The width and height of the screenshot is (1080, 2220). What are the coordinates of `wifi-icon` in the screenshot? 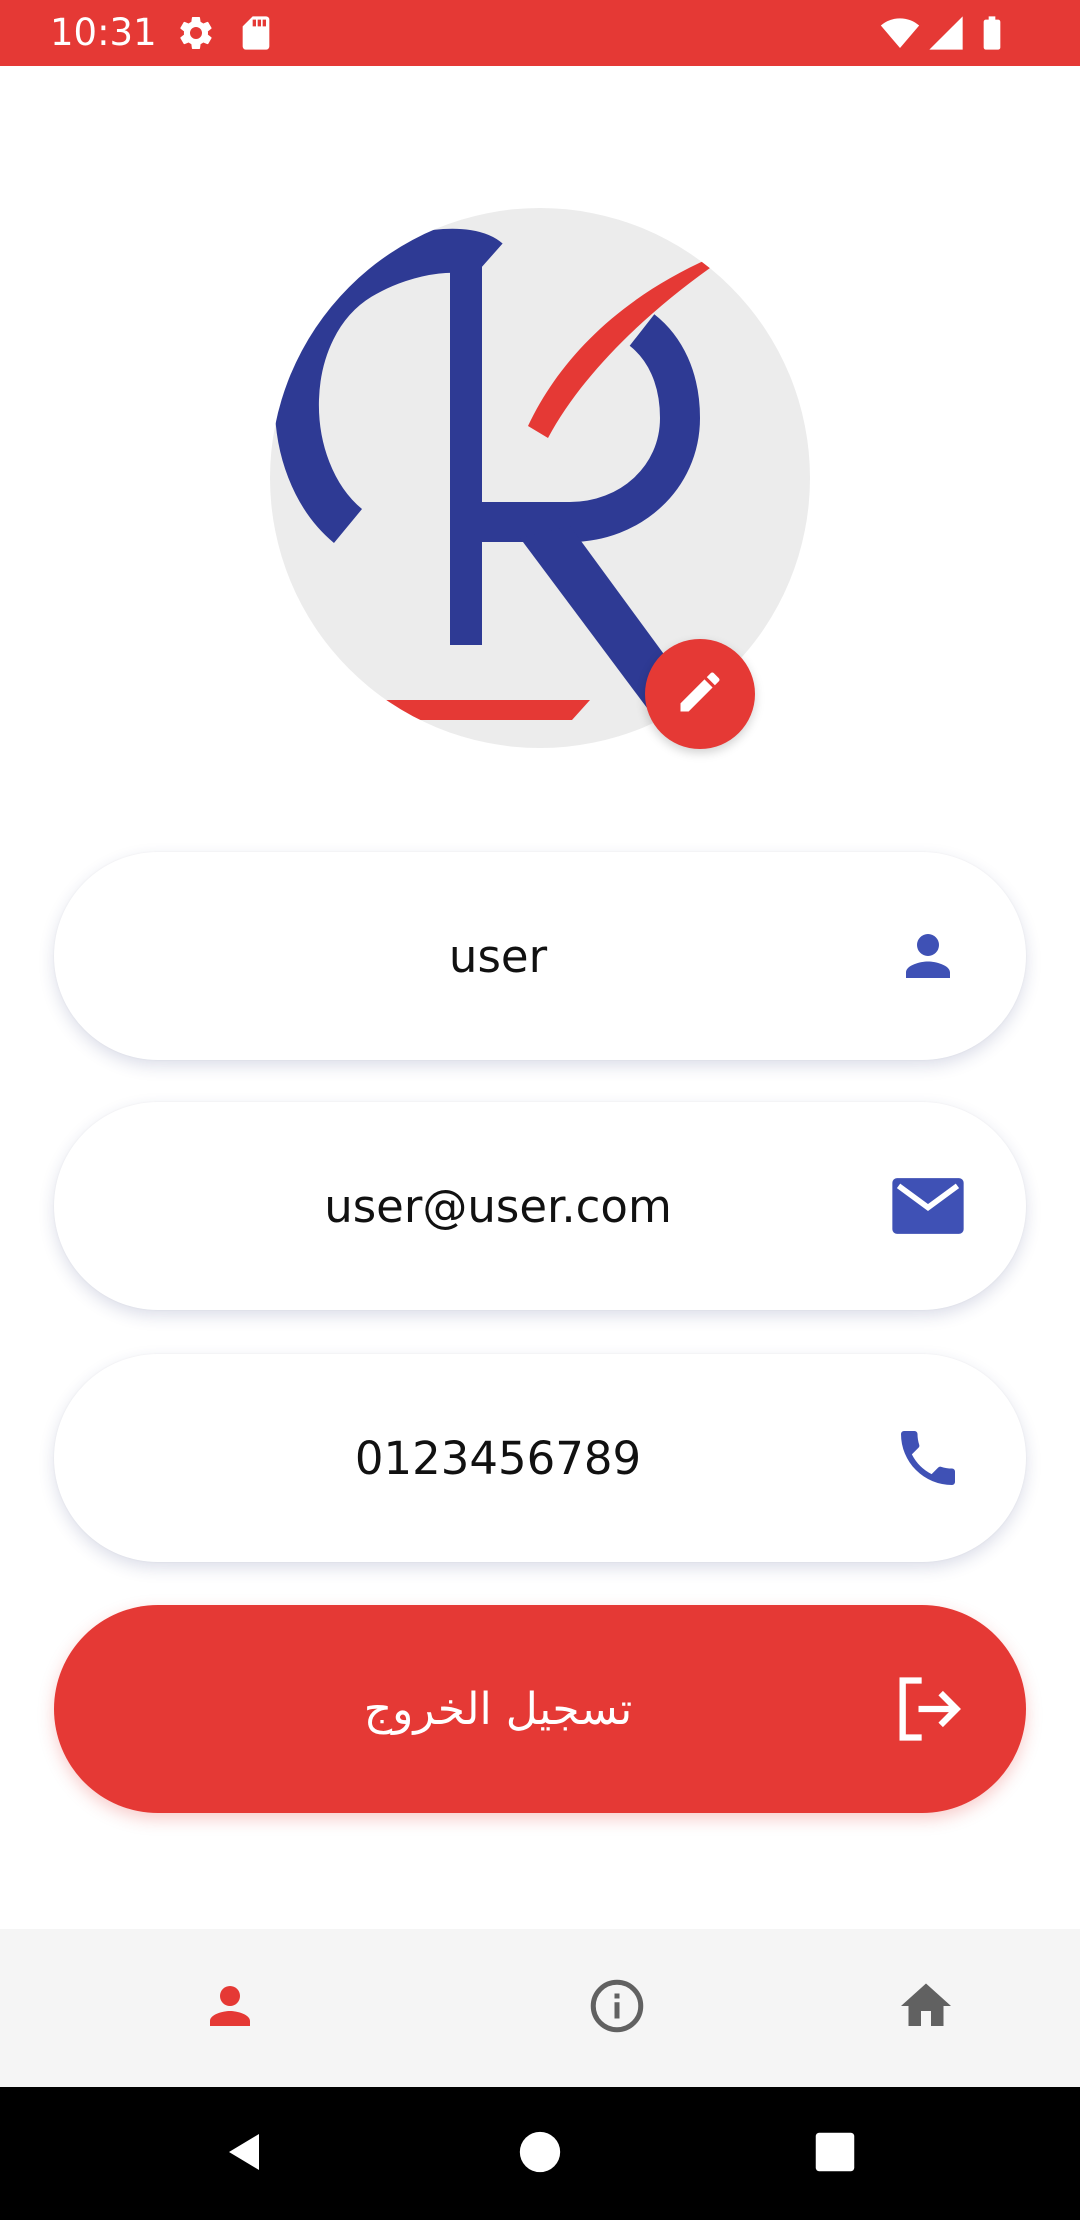 It's located at (900, 33).